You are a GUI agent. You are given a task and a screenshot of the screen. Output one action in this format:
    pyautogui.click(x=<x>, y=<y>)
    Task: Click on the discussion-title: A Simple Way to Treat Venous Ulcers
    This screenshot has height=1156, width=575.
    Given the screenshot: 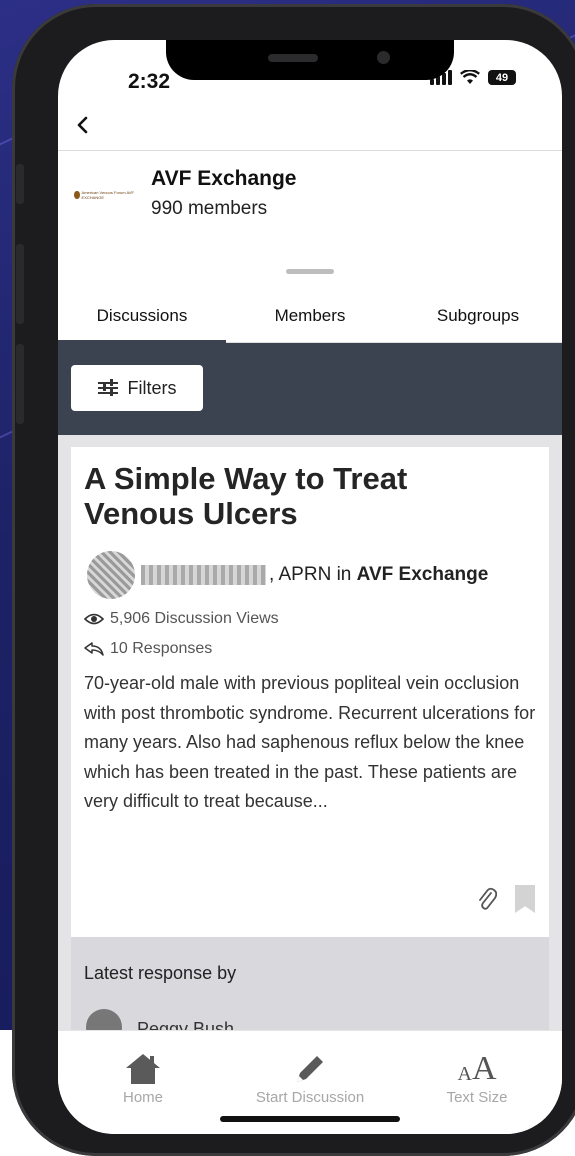 What is the action you would take?
    pyautogui.click(x=304, y=496)
    